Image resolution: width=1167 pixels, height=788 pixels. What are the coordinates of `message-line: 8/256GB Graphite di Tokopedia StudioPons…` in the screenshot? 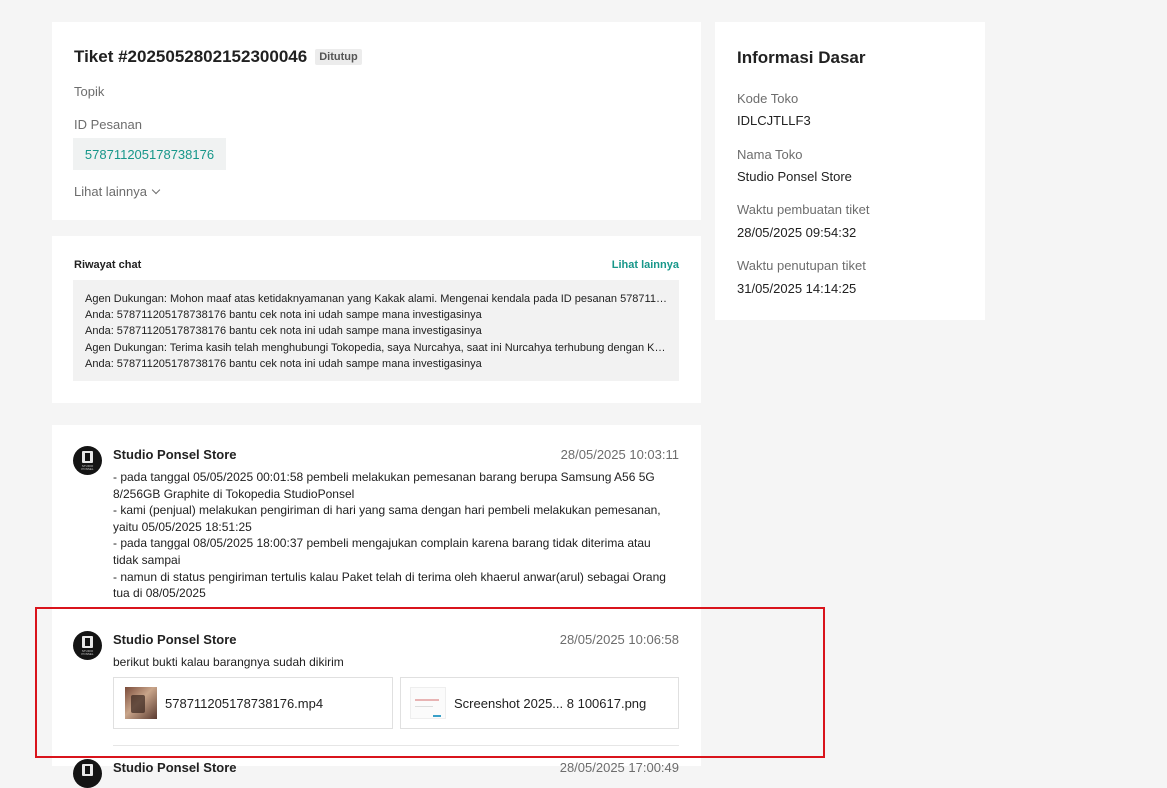 It's located at (234, 493).